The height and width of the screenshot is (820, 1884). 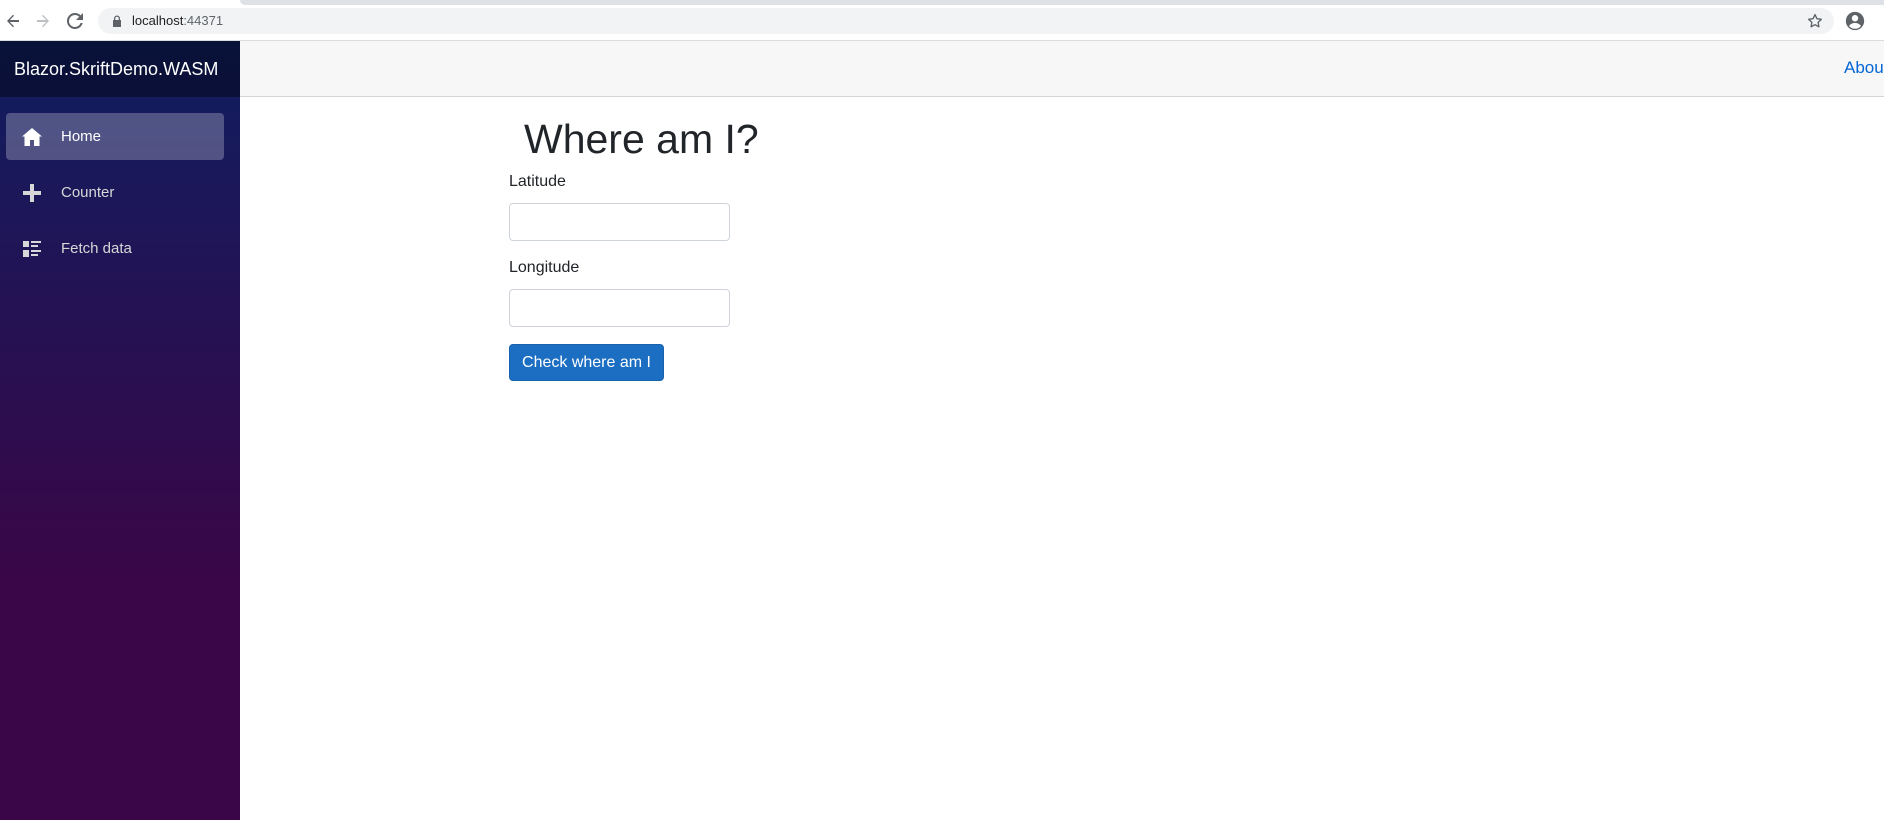 I want to click on arrow-right-icon, so click(x=43, y=21).